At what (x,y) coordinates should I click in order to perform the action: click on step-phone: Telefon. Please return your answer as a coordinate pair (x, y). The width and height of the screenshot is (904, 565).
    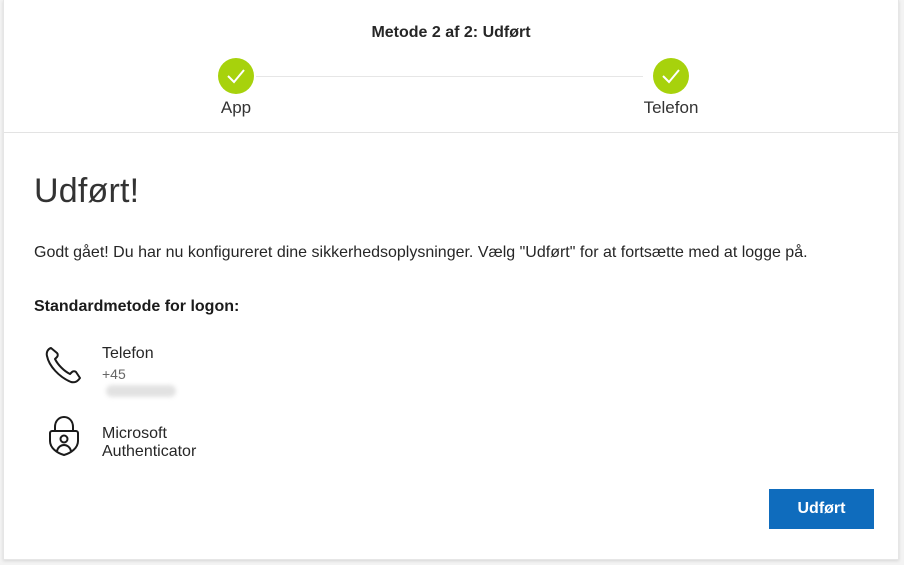
    Looking at the image, I should click on (671, 88).